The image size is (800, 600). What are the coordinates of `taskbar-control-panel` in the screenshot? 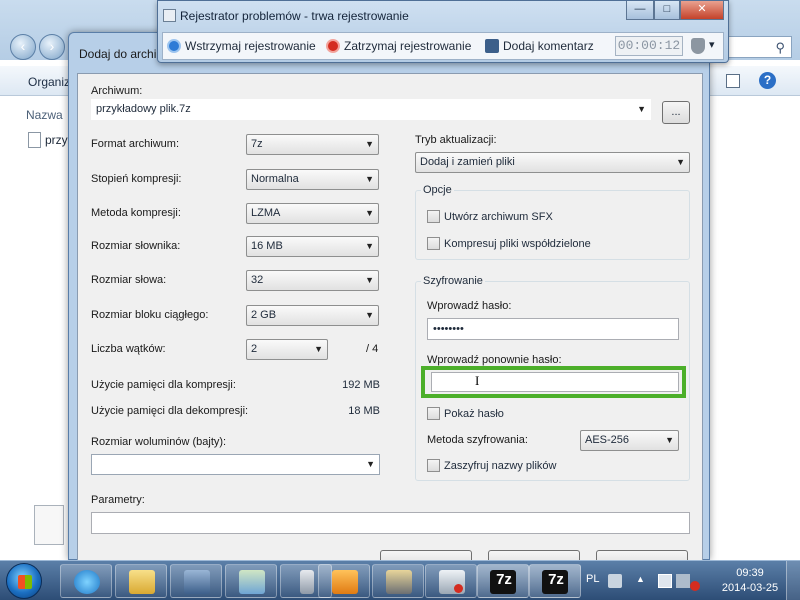 It's located at (251, 581).